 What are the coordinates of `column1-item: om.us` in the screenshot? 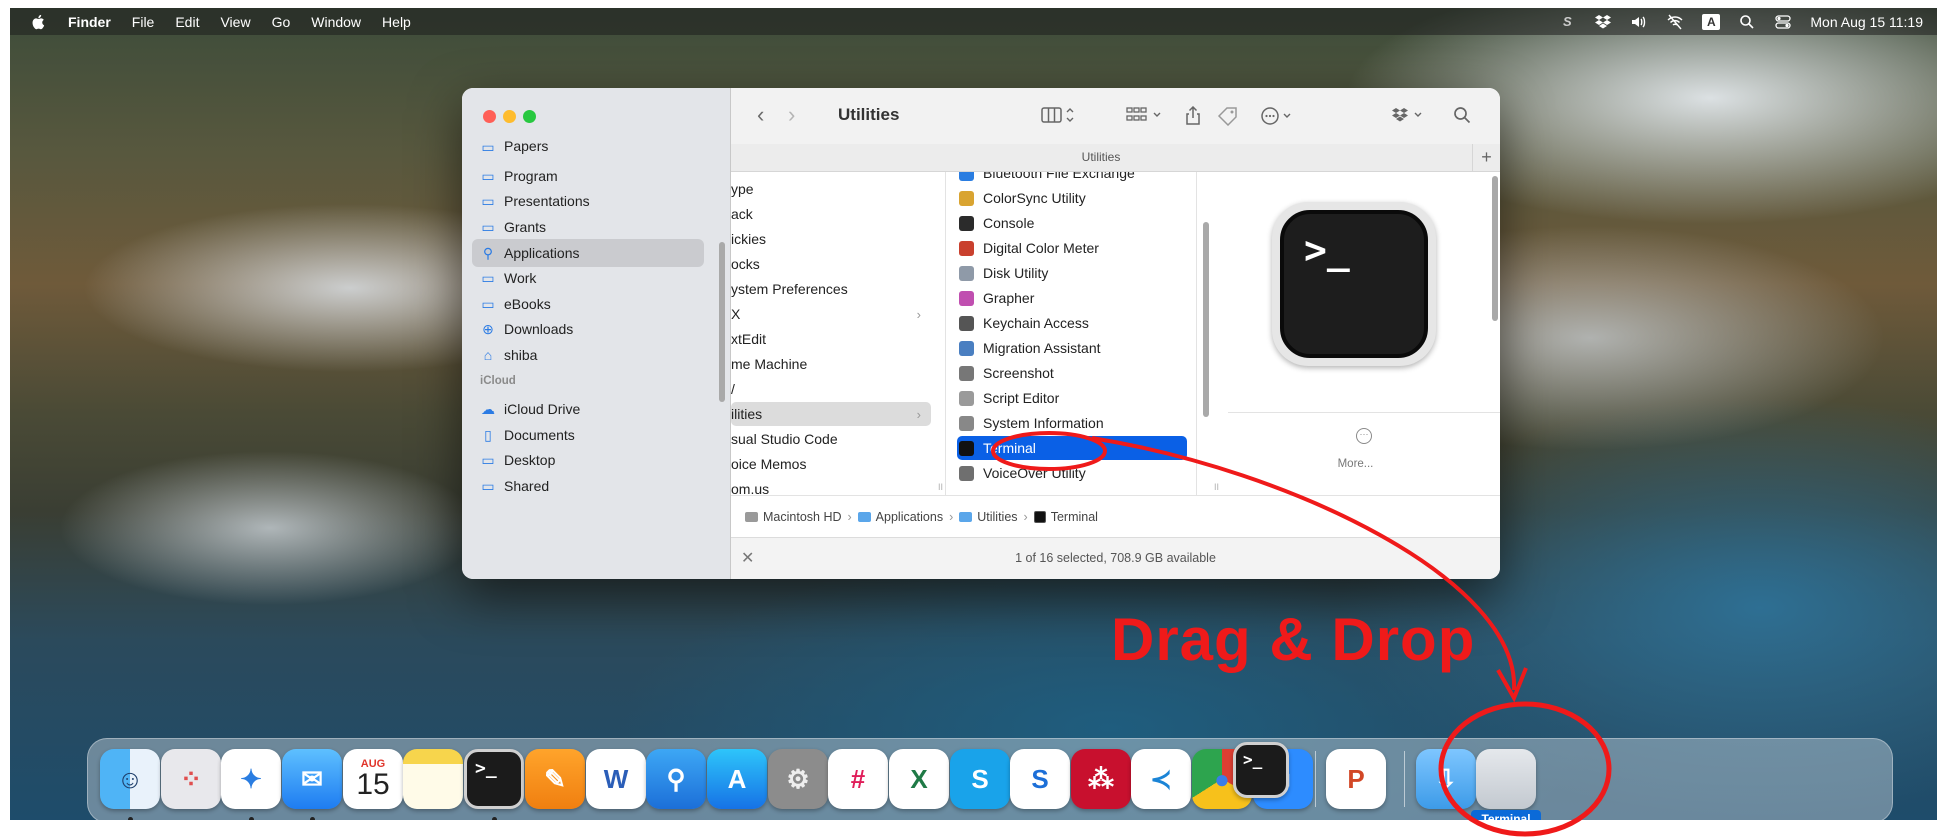 It's located at (831, 486).